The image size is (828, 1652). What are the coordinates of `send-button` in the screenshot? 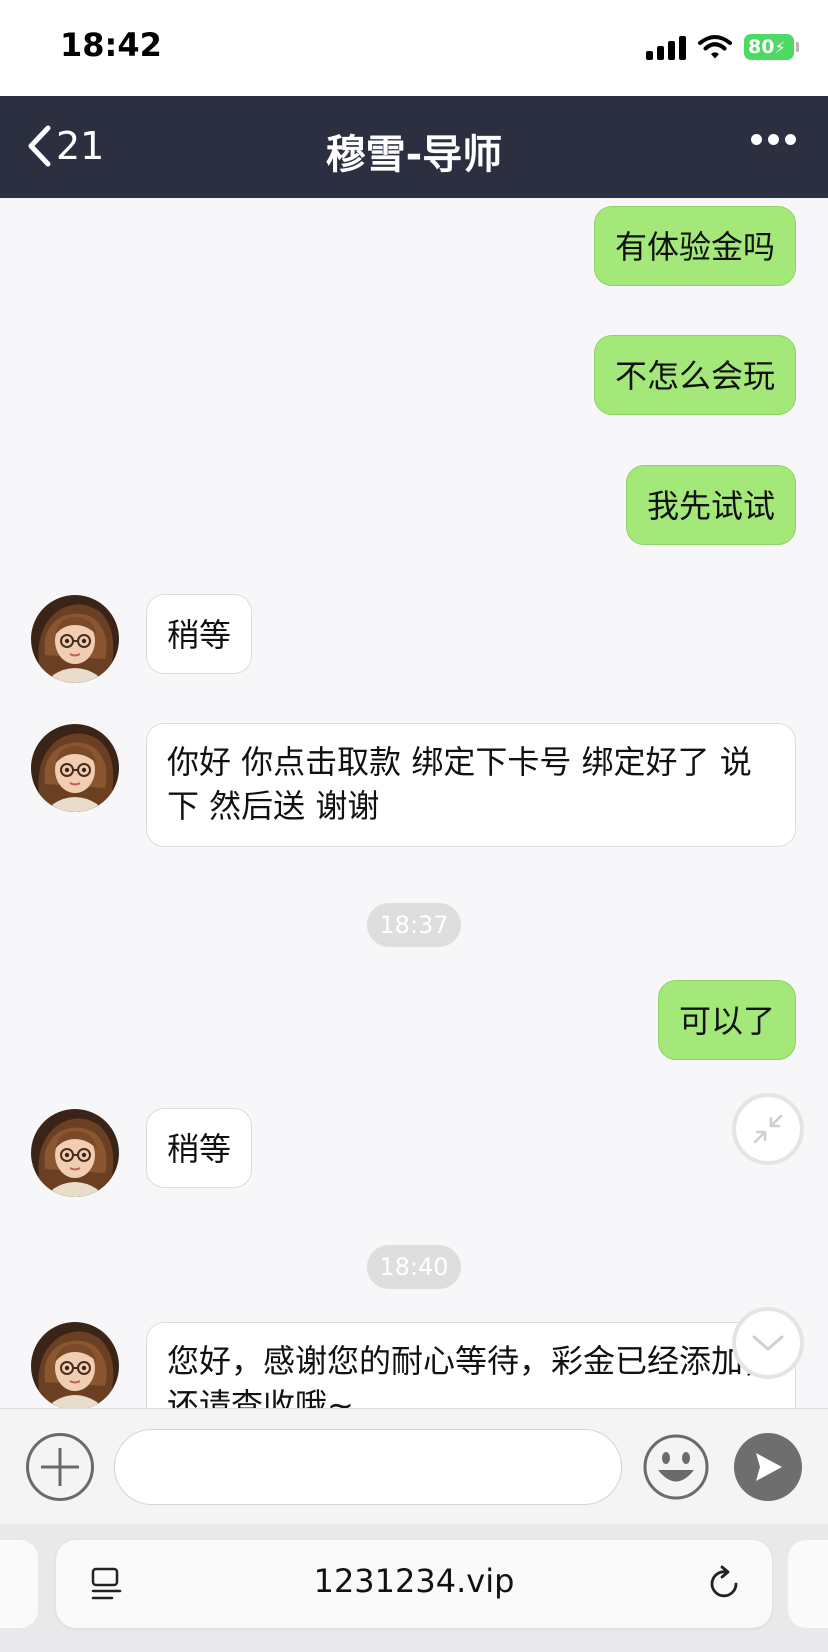 It's located at (768, 1467).